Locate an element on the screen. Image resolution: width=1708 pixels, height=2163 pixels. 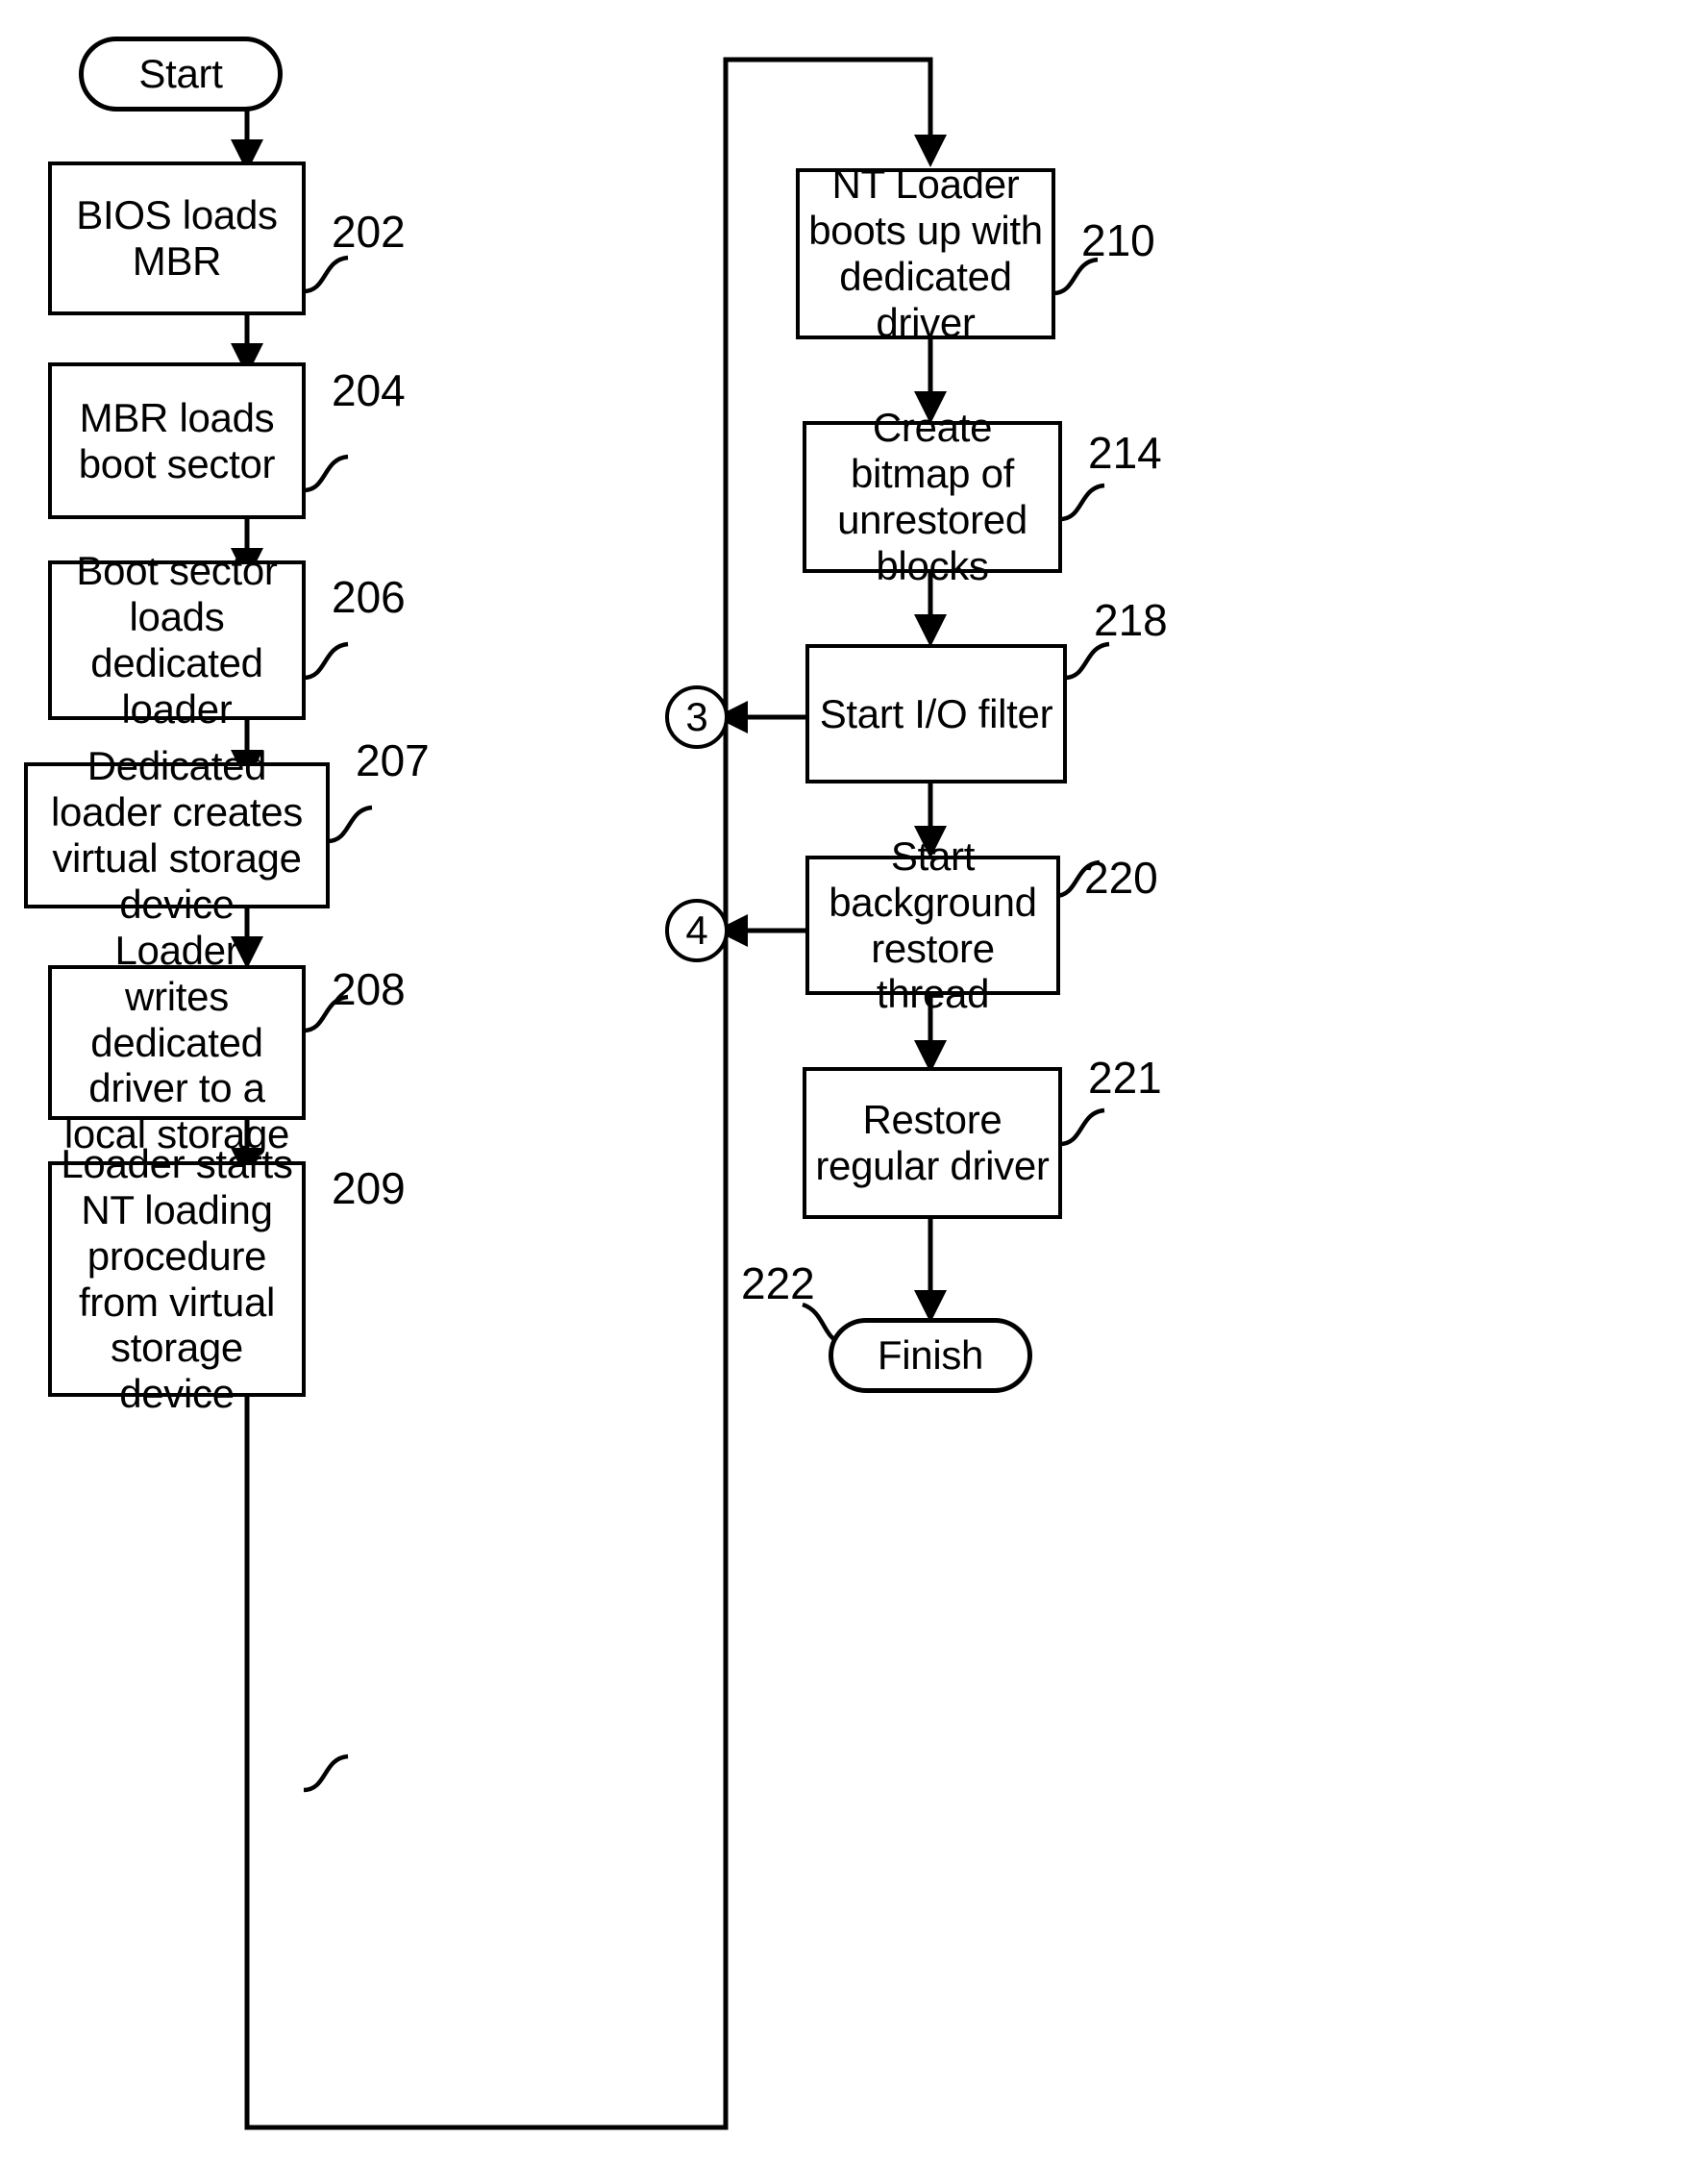
node-start-background-restore-thread: Start background restore thread is located at coordinates (933, 924).